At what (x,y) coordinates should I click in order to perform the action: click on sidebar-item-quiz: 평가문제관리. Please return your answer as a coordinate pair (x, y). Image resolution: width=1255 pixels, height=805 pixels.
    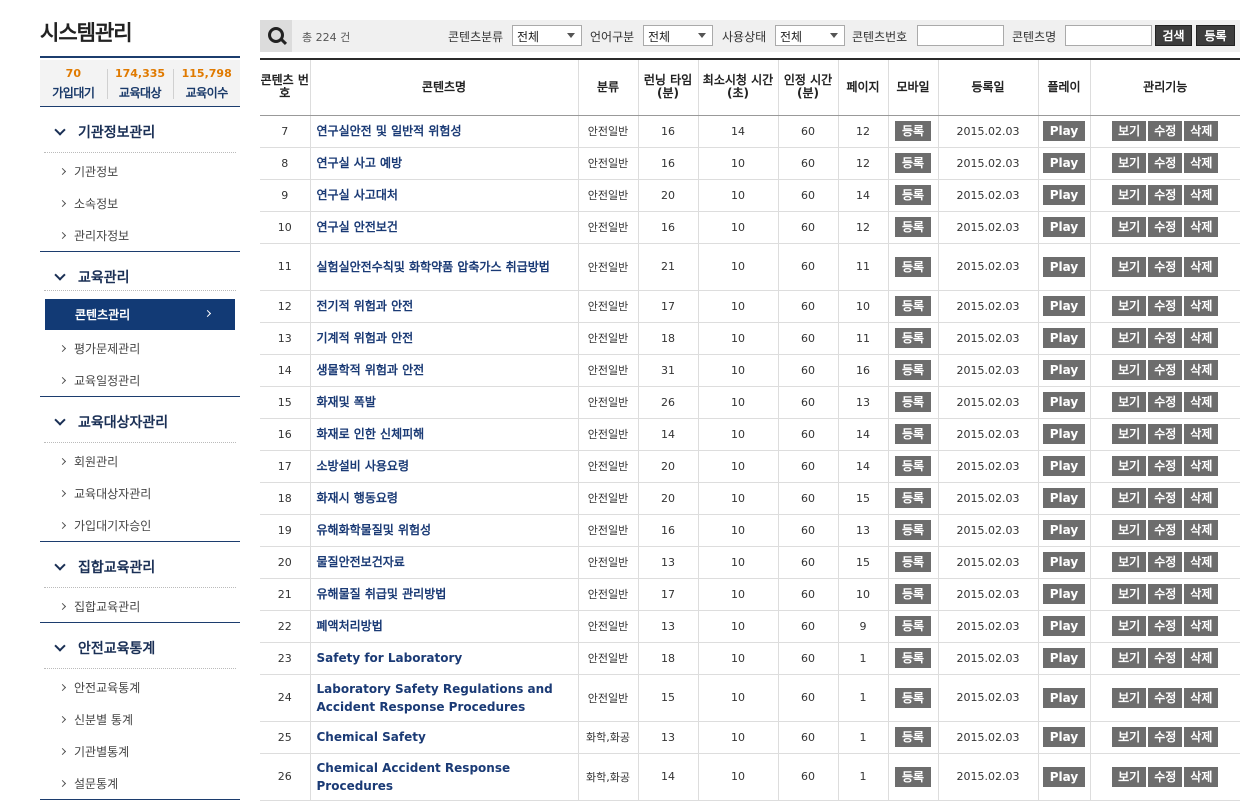
    Looking at the image, I should click on (100, 348).